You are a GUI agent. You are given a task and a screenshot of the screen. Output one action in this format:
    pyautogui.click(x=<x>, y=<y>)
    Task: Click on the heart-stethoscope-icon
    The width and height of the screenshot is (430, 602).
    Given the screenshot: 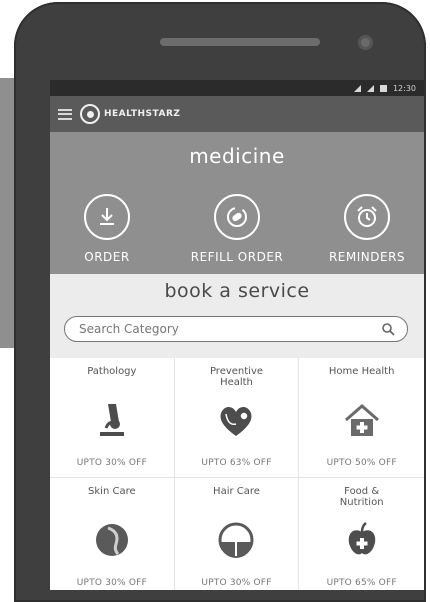 What is the action you would take?
    pyautogui.click(x=236, y=421)
    